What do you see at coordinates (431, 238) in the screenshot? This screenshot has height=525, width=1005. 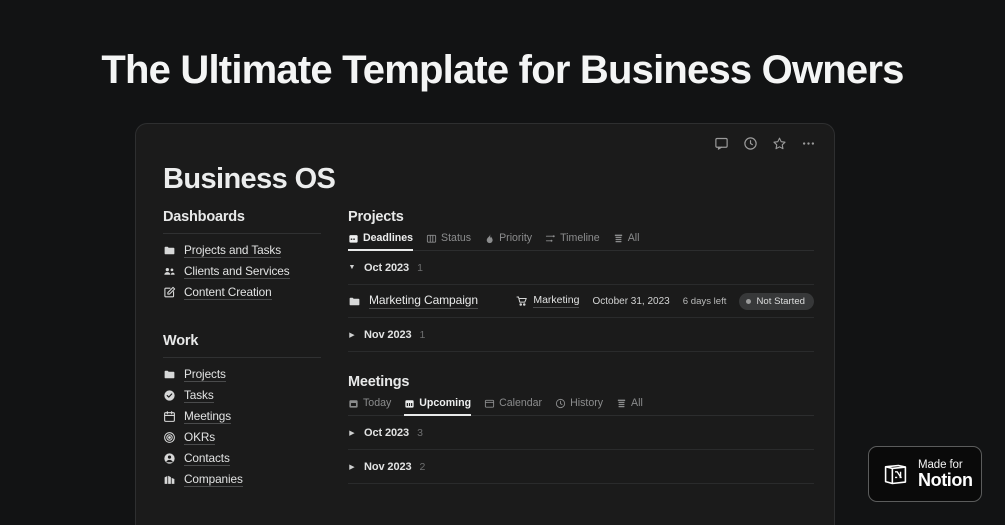 I see `board-icon` at bounding box center [431, 238].